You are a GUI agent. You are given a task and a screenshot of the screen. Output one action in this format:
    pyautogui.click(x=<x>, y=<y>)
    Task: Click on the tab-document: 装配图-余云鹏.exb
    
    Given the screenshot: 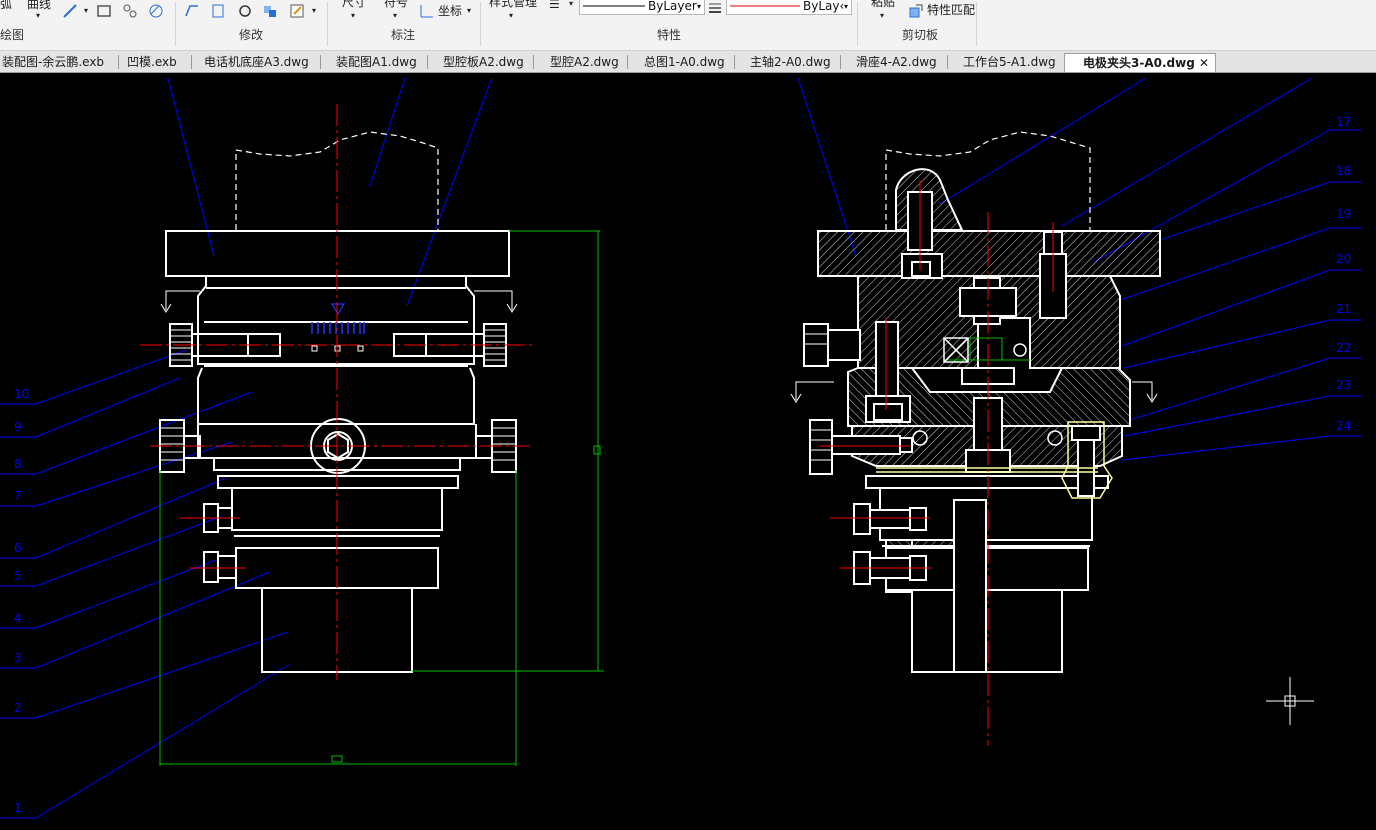 What is the action you would take?
    pyautogui.click(x=59, y=62)
    